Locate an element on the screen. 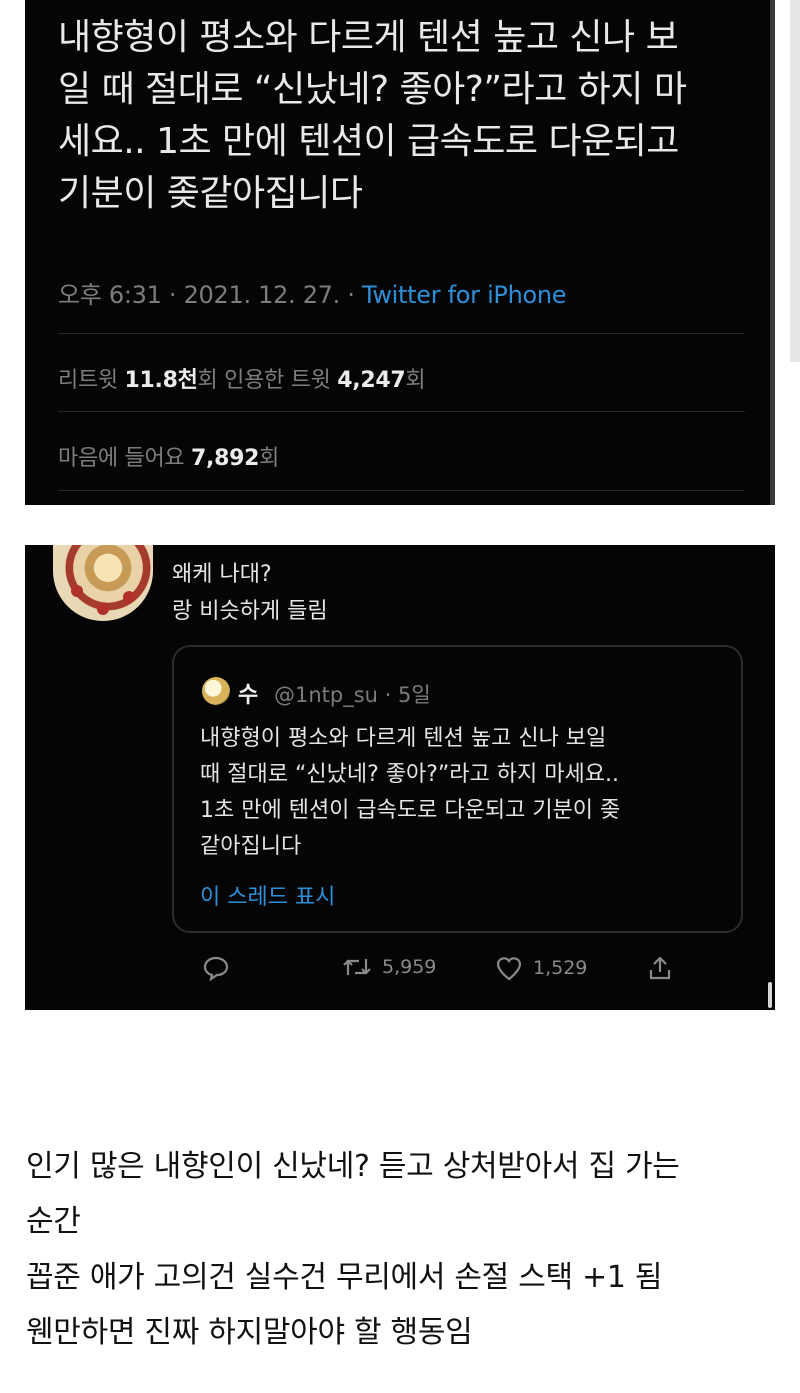  avatar is located at coordinates (103, 583).